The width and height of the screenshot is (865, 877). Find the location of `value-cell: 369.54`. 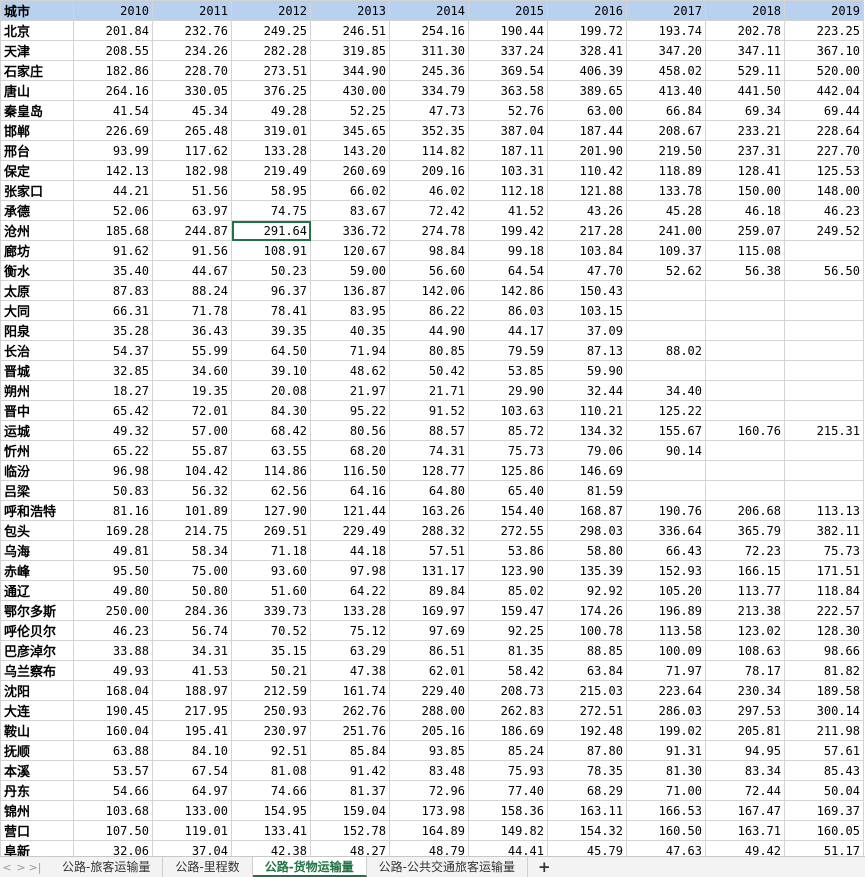

value-cell: 369.54 is located at coordinates (508, 70).